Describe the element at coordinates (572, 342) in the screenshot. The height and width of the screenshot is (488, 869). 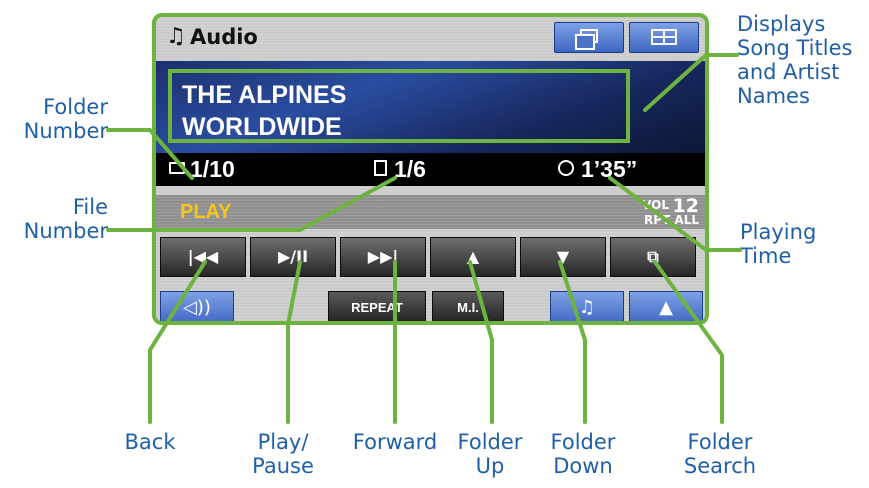
I see `leader-folder-down` at that location.